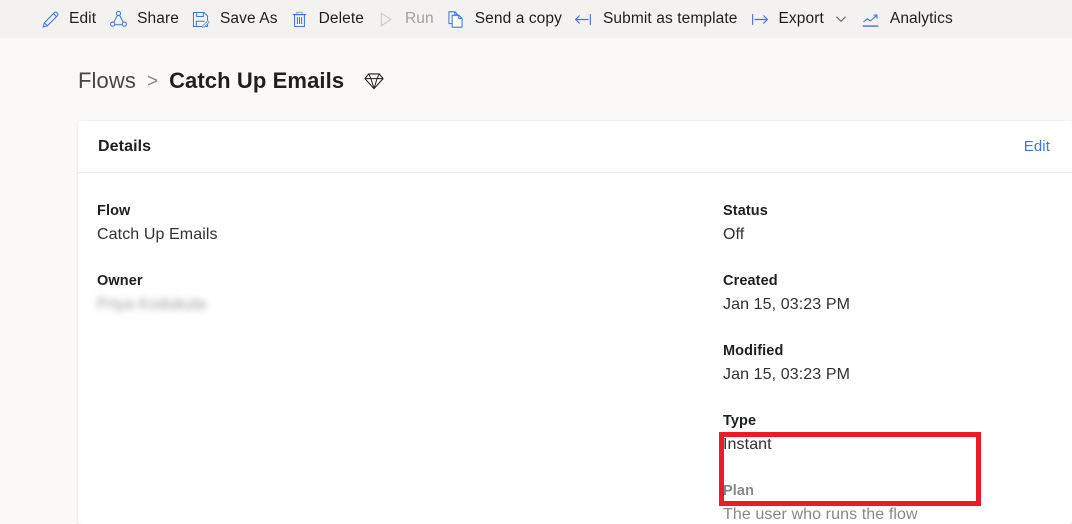  Describe the element at coordinates (419, 18) in the screenshot. I see `toolbar-label: Run` at that location.